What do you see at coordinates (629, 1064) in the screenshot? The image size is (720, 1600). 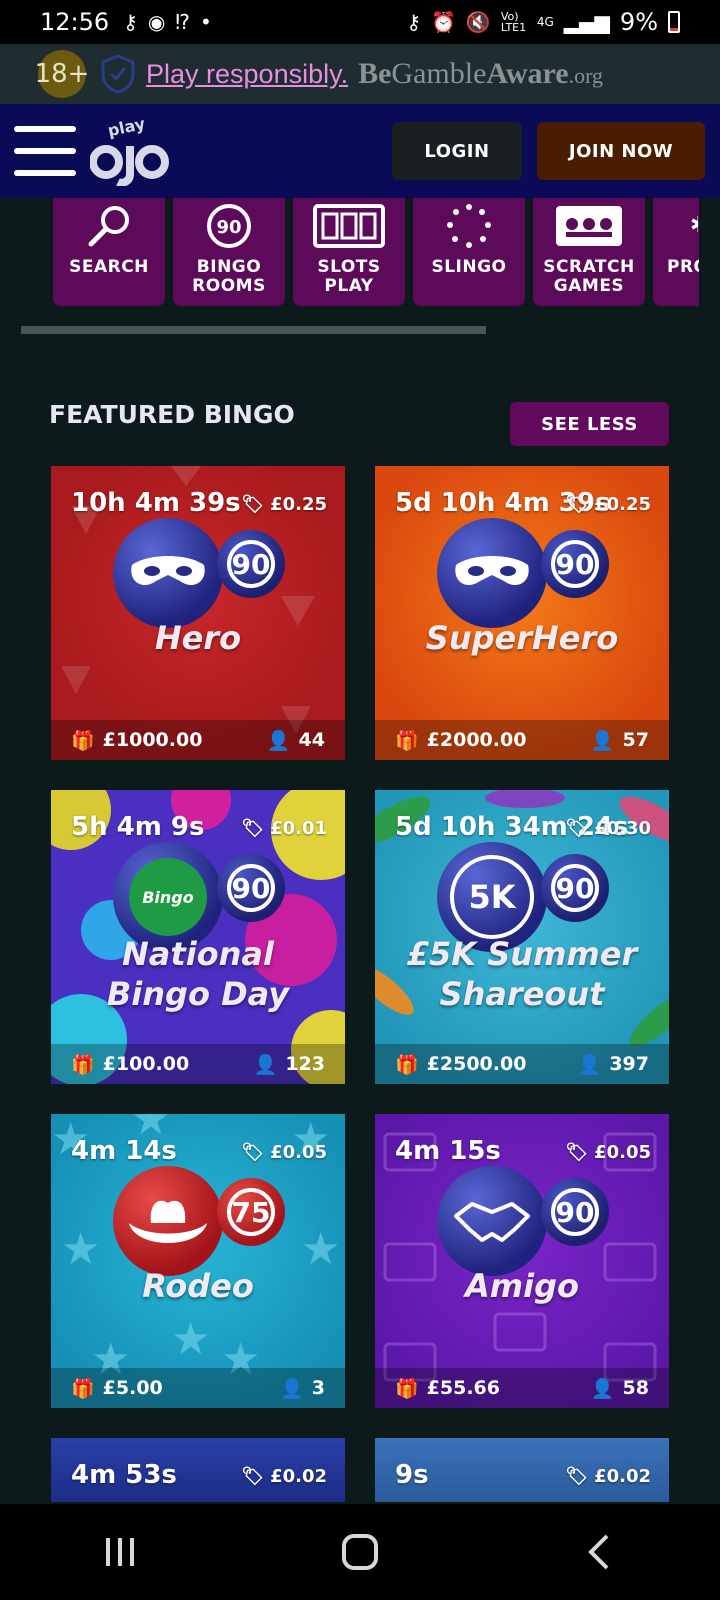 I see `player-count: 397` at bounding box center [629, 1064].